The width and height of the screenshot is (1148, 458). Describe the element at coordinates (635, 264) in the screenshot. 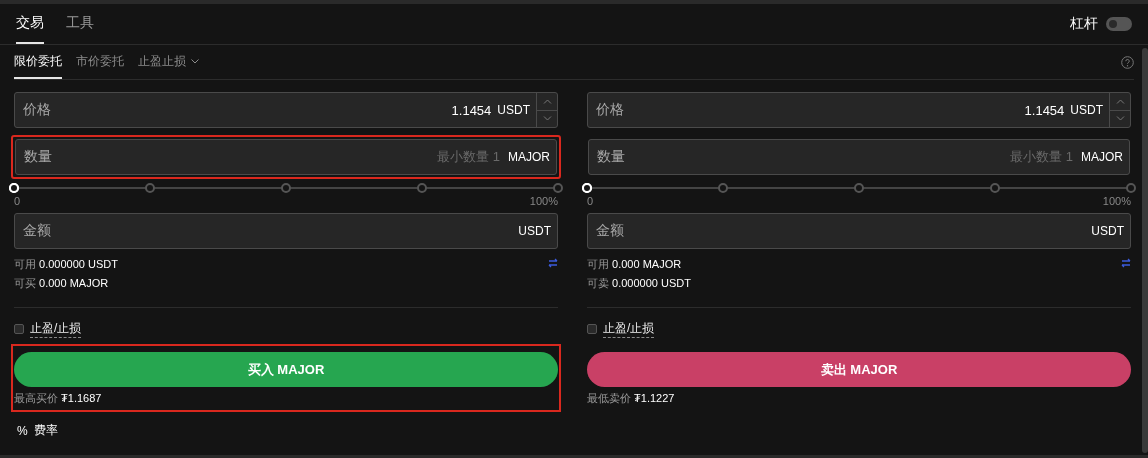

I see `balance-text: 可用 0.000 MAJOR` at that location.